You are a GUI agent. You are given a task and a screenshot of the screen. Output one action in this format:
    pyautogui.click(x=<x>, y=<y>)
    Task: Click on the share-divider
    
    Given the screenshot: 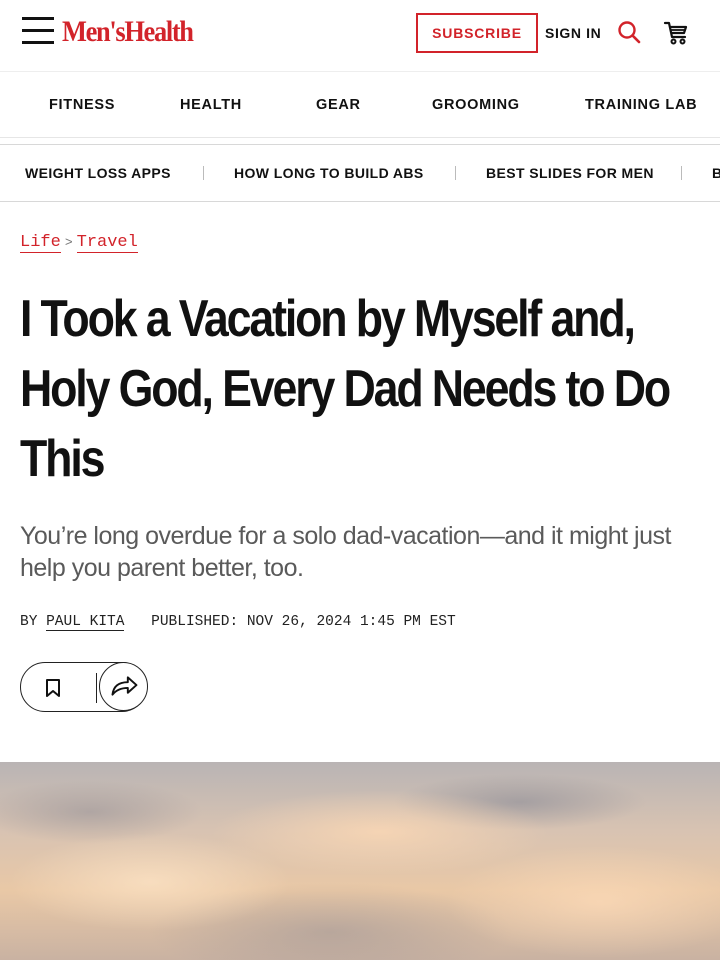 What is the action you would take?
    pyautogui.click(x=96, y=688)
    